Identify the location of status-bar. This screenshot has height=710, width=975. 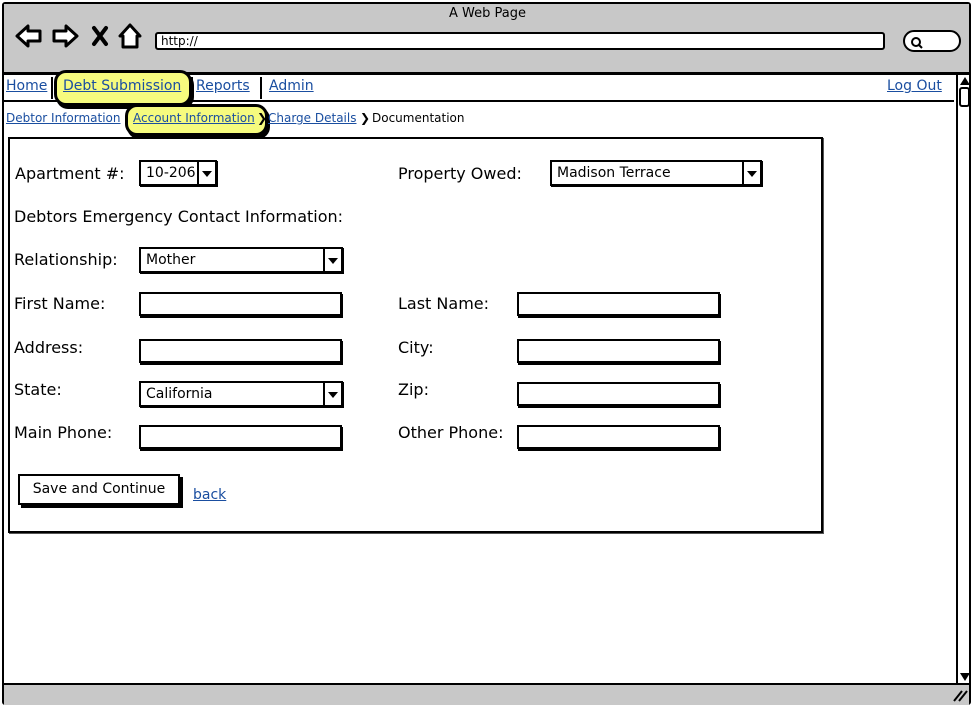
(486, 694).